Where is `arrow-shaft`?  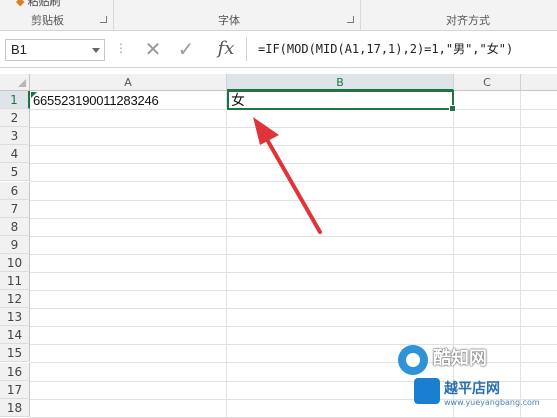
arrow-shaft is located at coordinates (292, 184).